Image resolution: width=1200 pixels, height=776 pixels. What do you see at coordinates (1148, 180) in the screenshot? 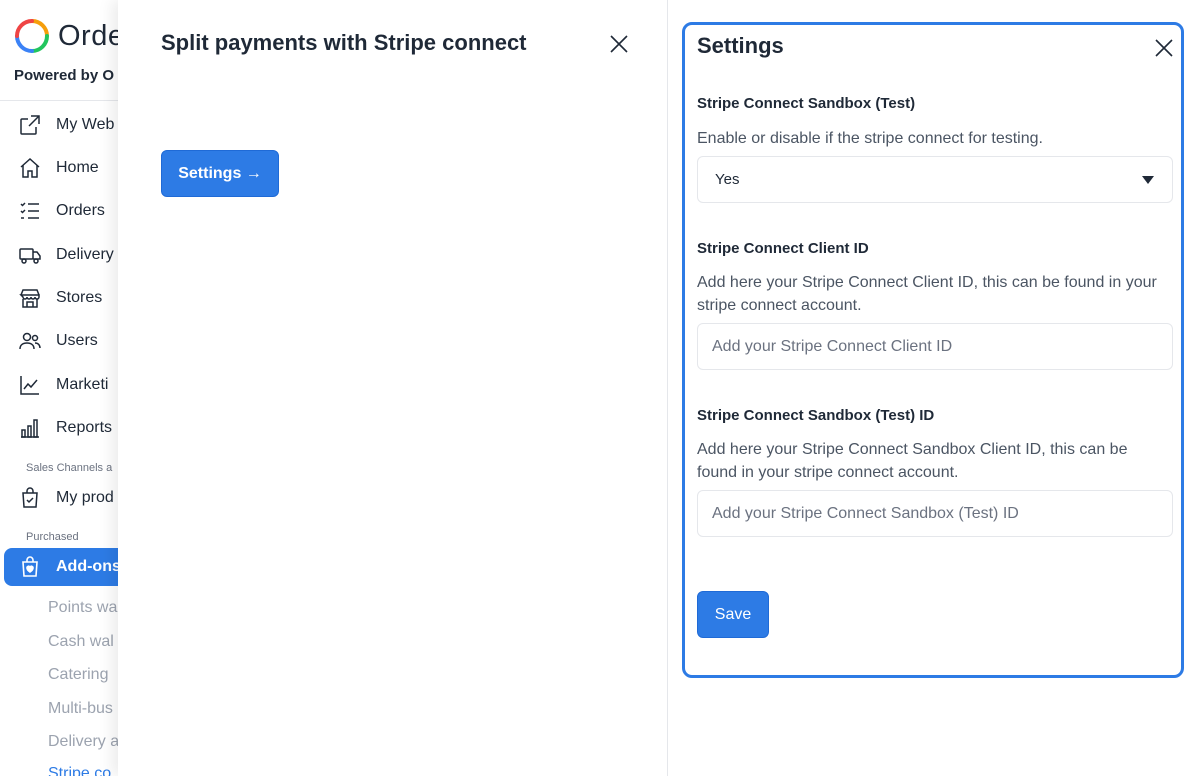
I see `caret-down-icon` at bounding box center [1148, 180].